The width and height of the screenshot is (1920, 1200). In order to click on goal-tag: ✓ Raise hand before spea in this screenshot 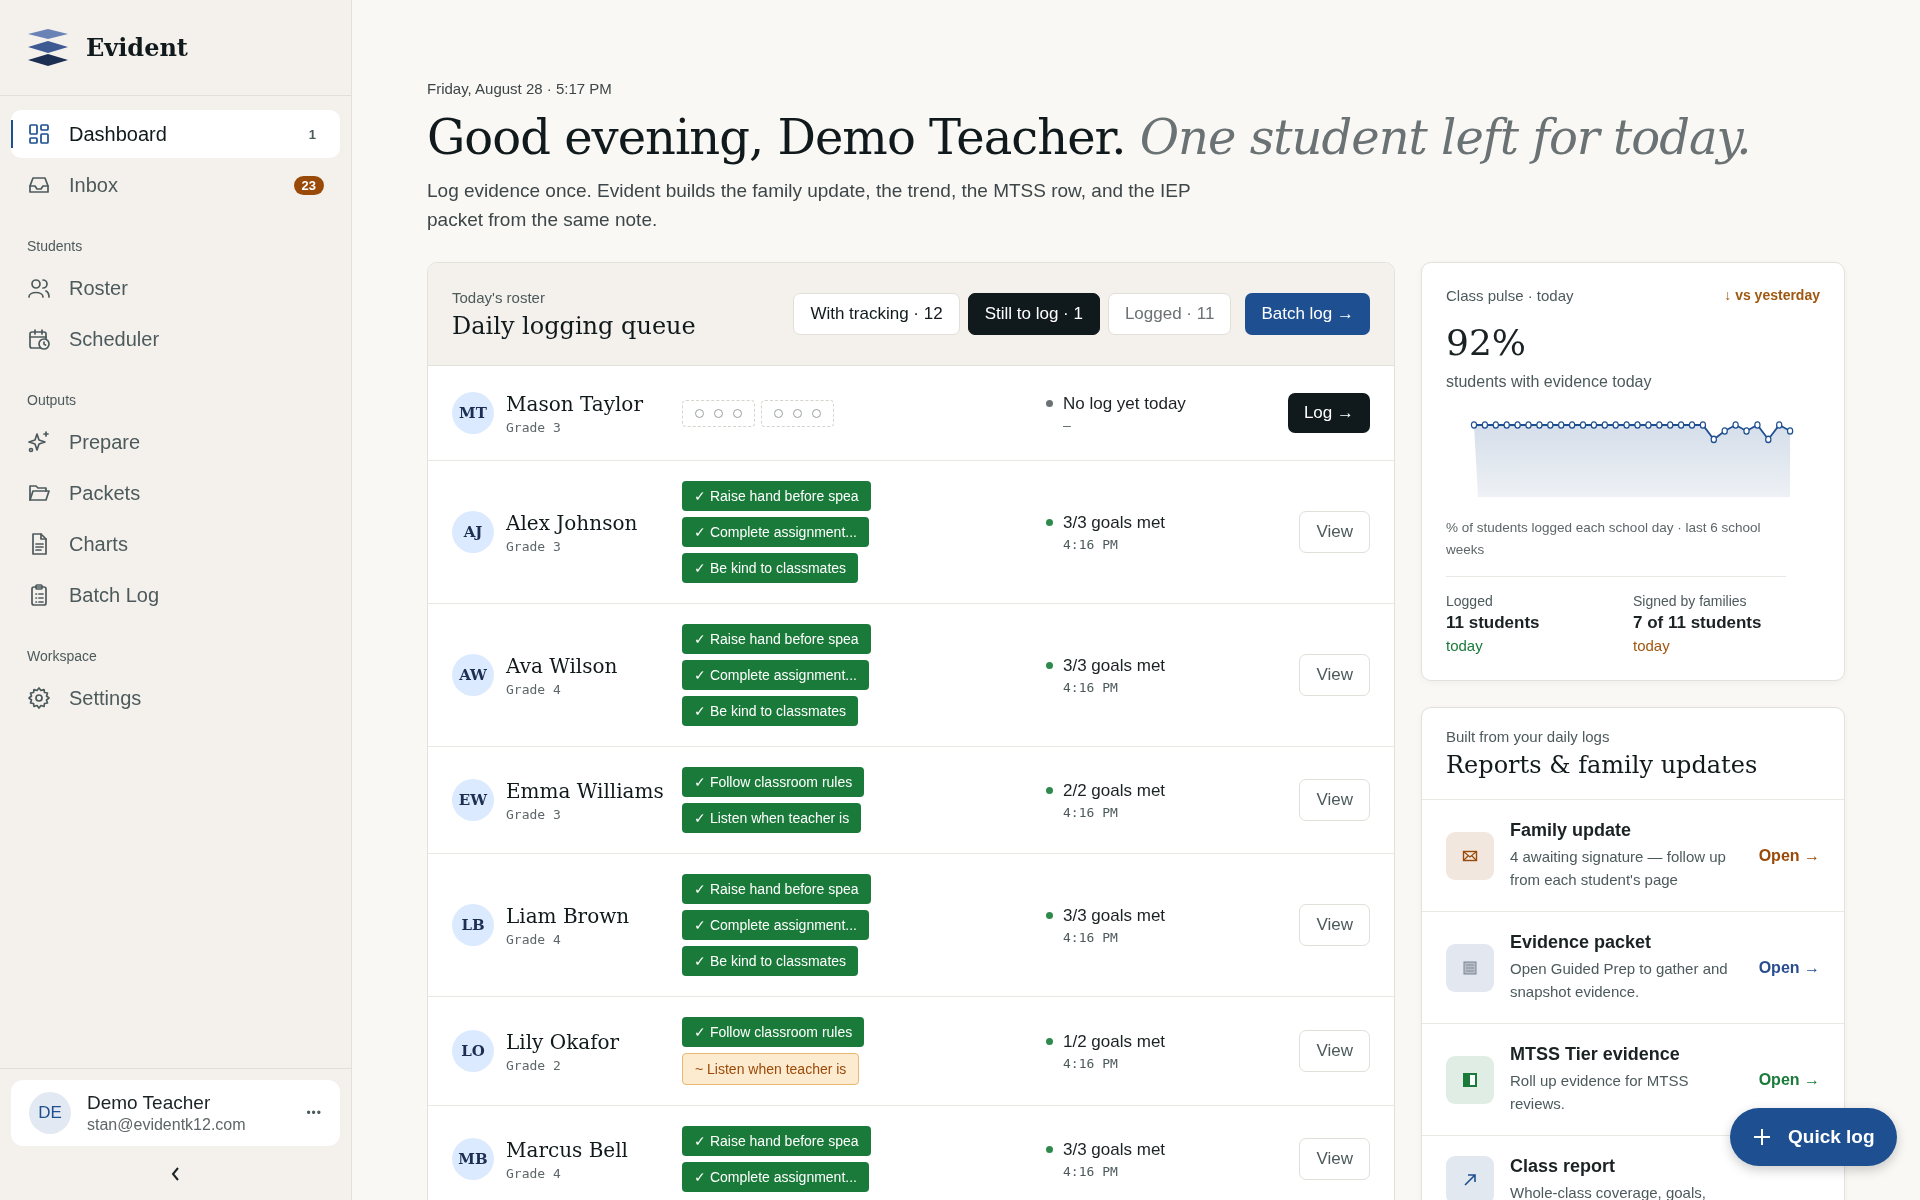, I will do `click(776, 496)`.